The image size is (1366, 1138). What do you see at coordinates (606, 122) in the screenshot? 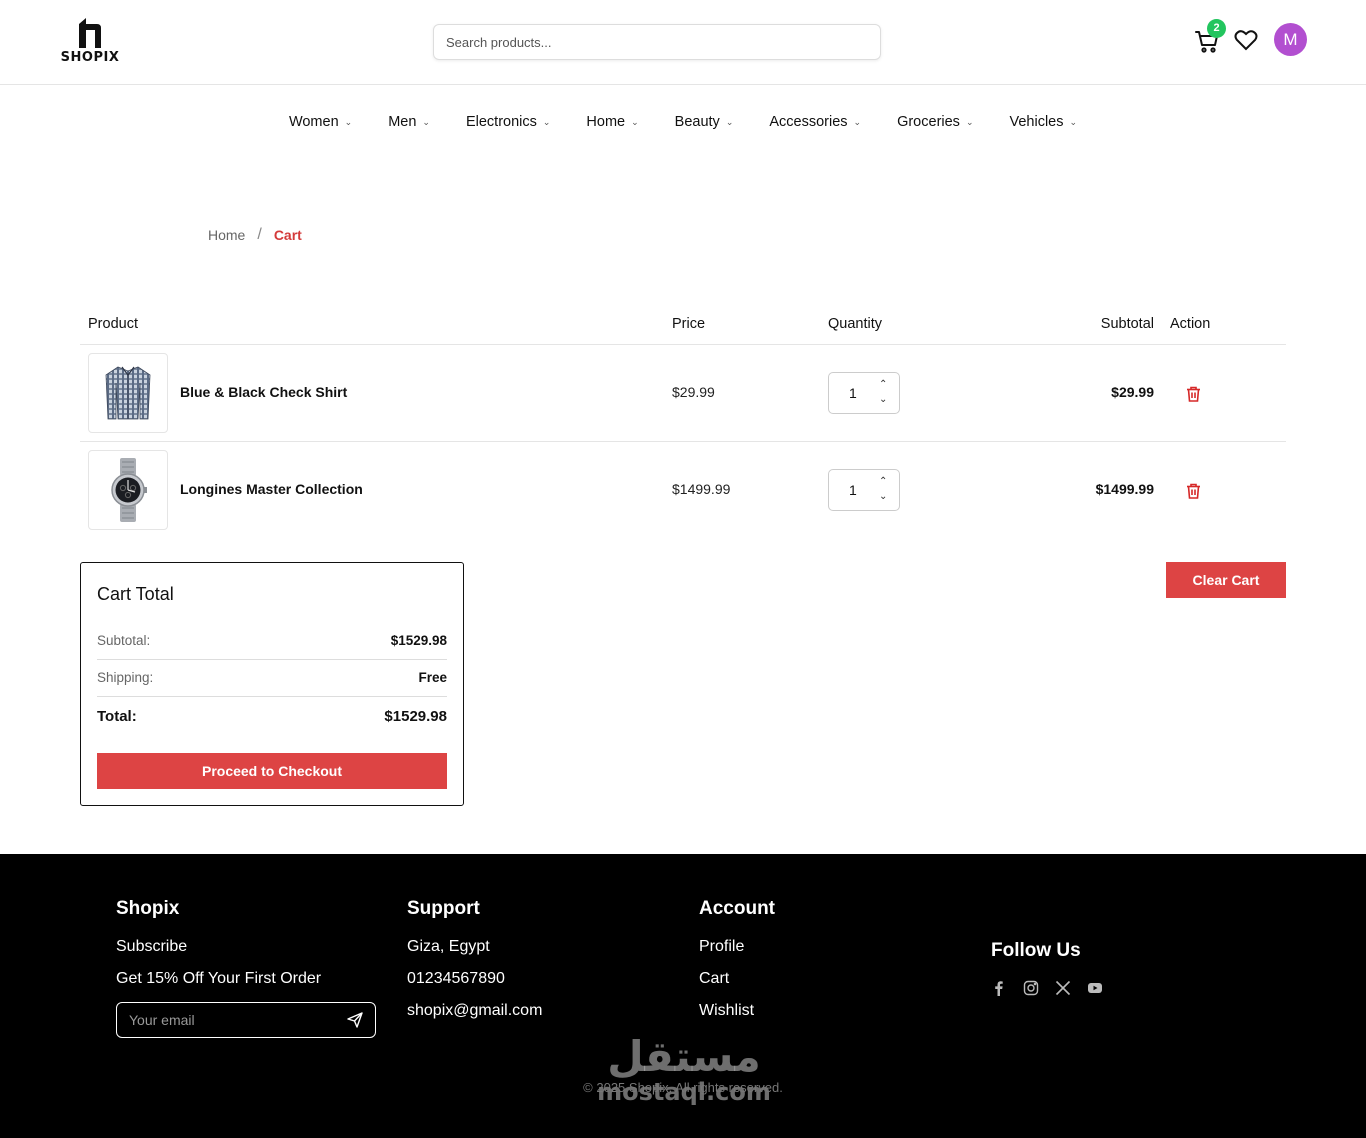
I see `nav-label: Home` at bounding box center [606, 122].